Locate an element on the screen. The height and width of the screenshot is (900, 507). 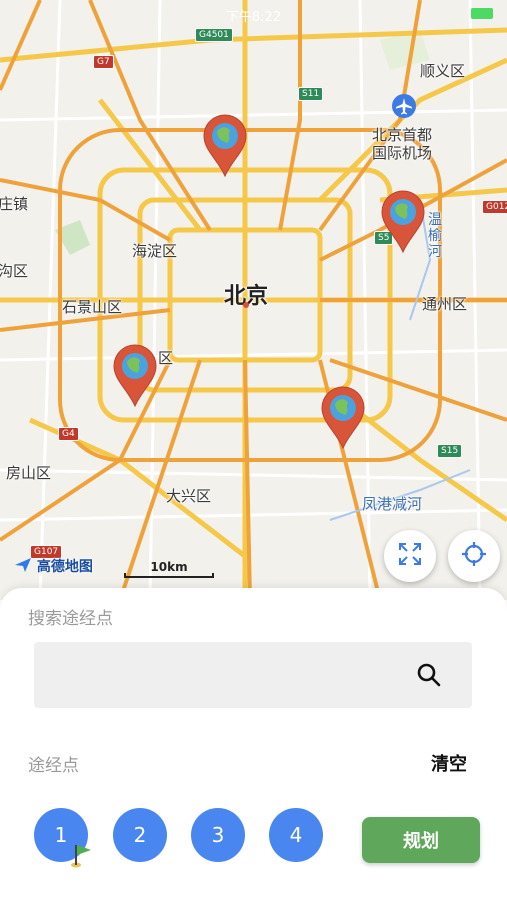
locate-icon is located at coordinates (474, 556).